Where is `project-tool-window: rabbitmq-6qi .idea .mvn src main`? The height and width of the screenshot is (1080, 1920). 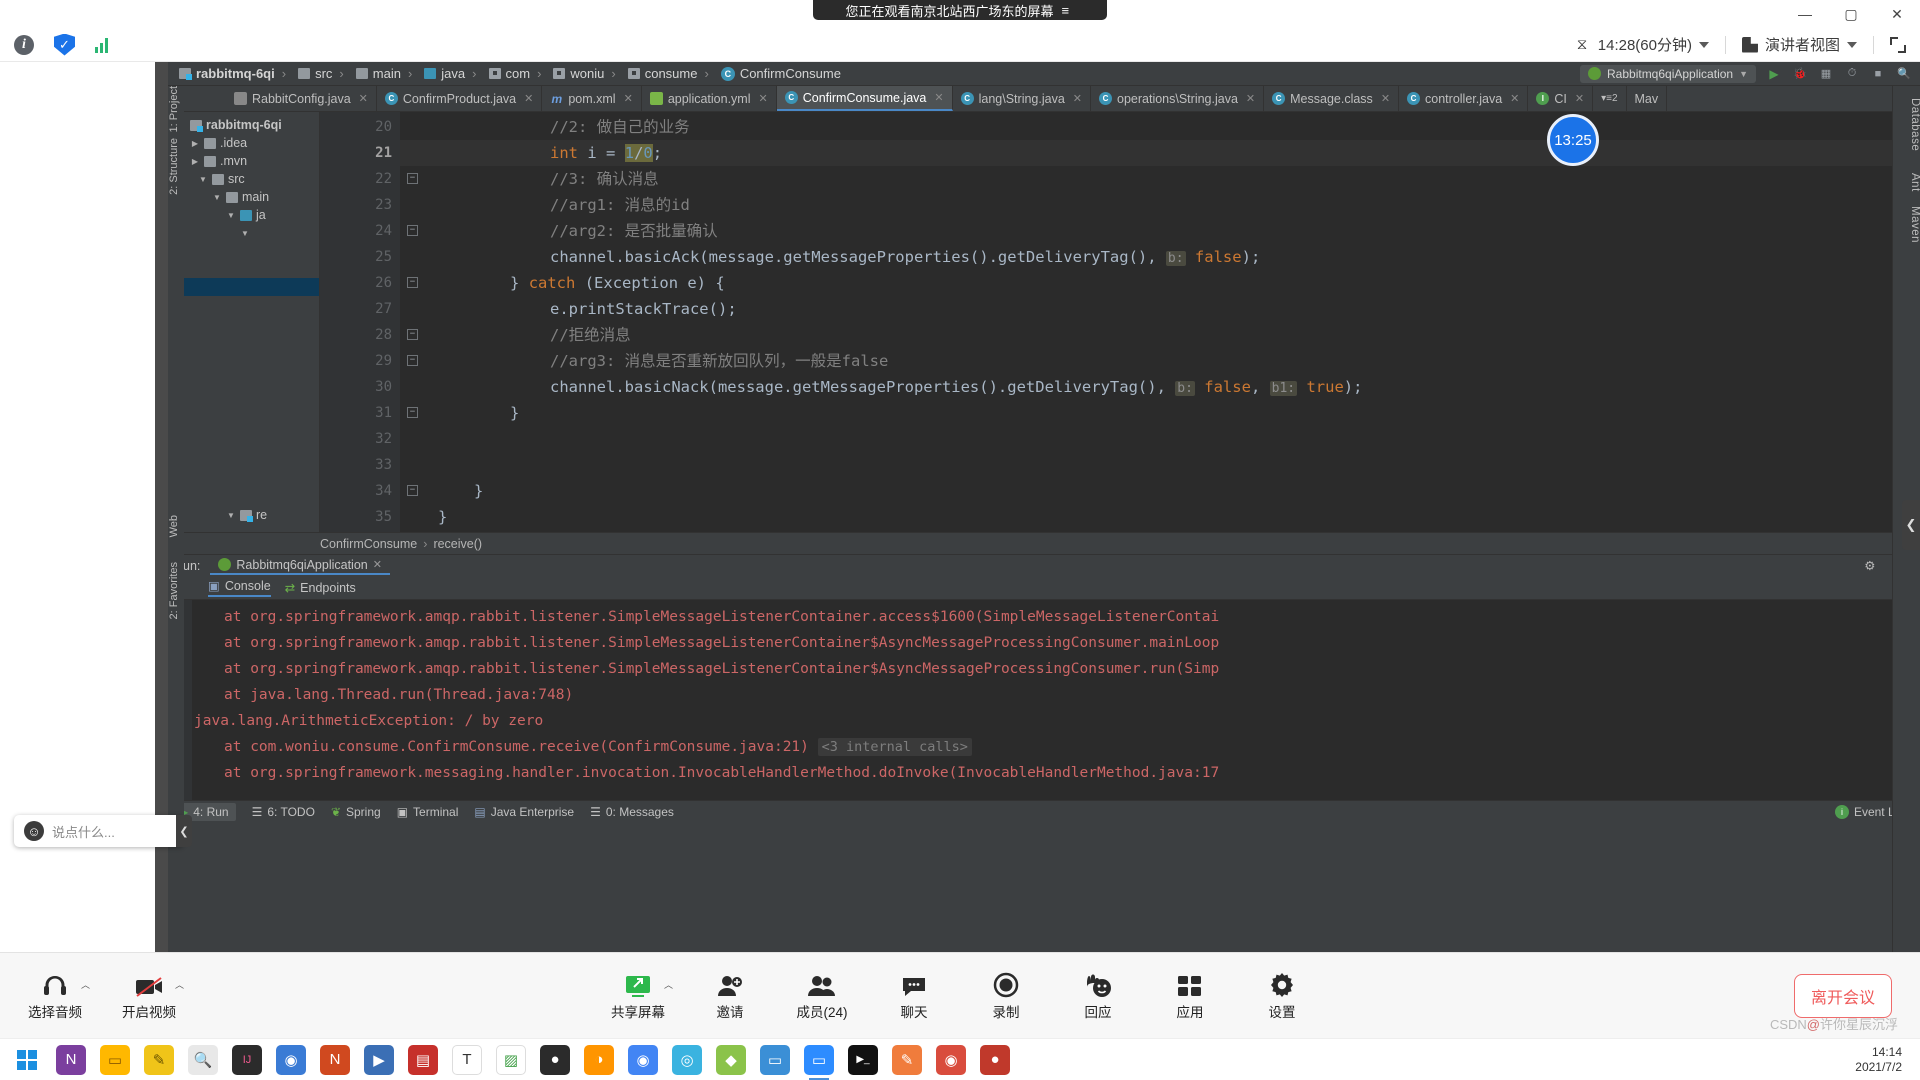 project-tool-window: rabbitmq-6qi .idea .mvn src main is located at coordinates (244, 322).